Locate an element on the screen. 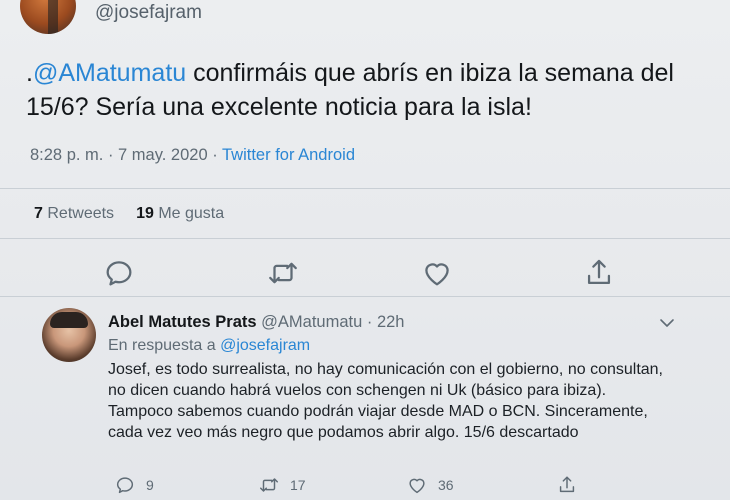 Image resolution: width=730 pixels, height=500 pixels. tweet-mention-link: @AMatumatu is located at coordinates (109, 73).